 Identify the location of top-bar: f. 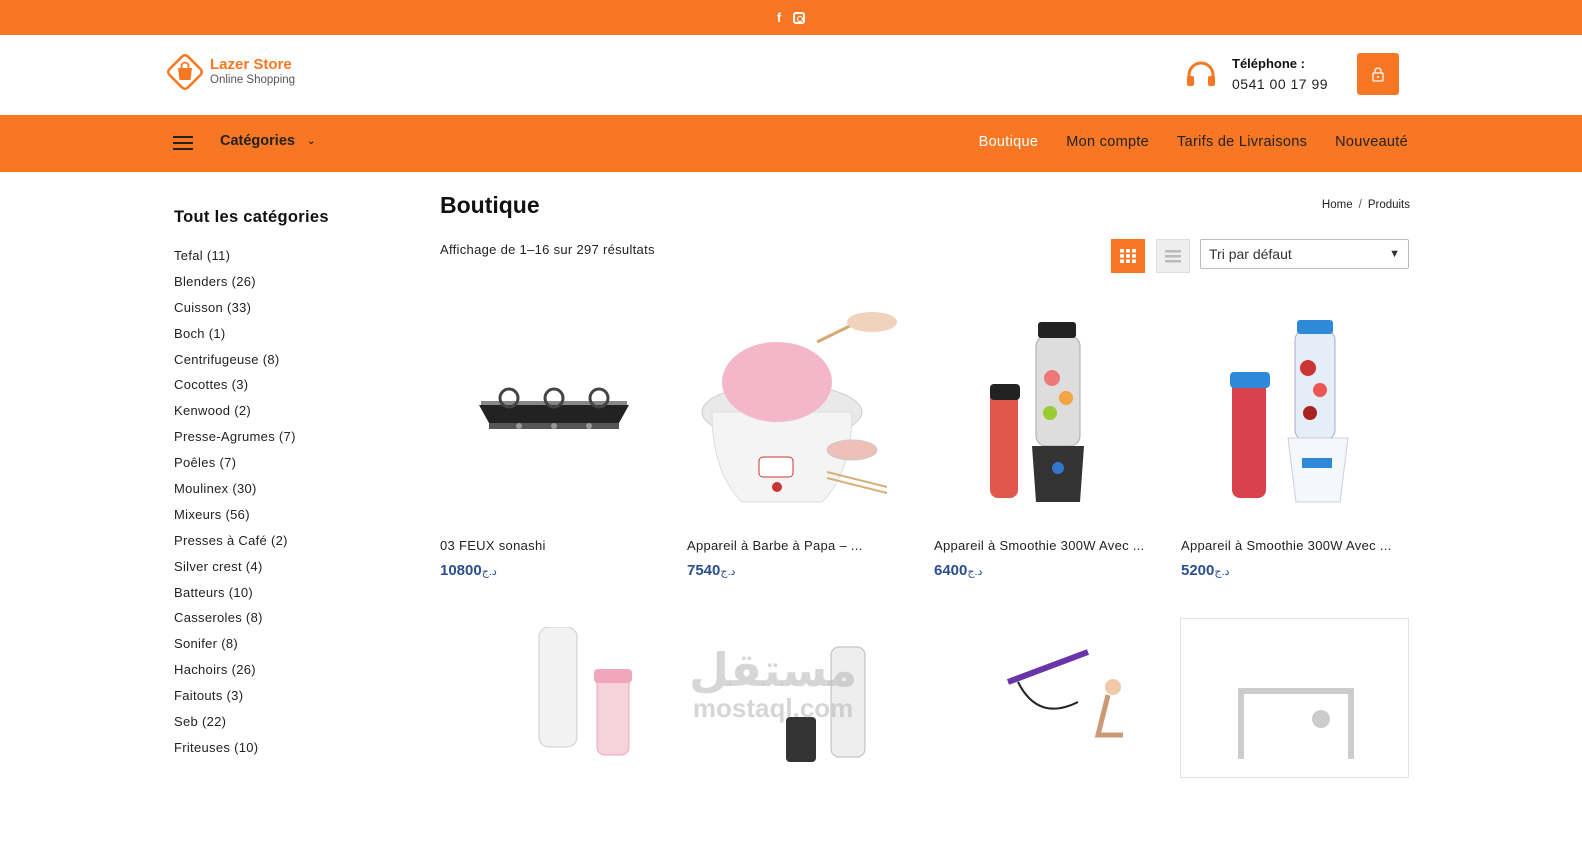
(791, 17).